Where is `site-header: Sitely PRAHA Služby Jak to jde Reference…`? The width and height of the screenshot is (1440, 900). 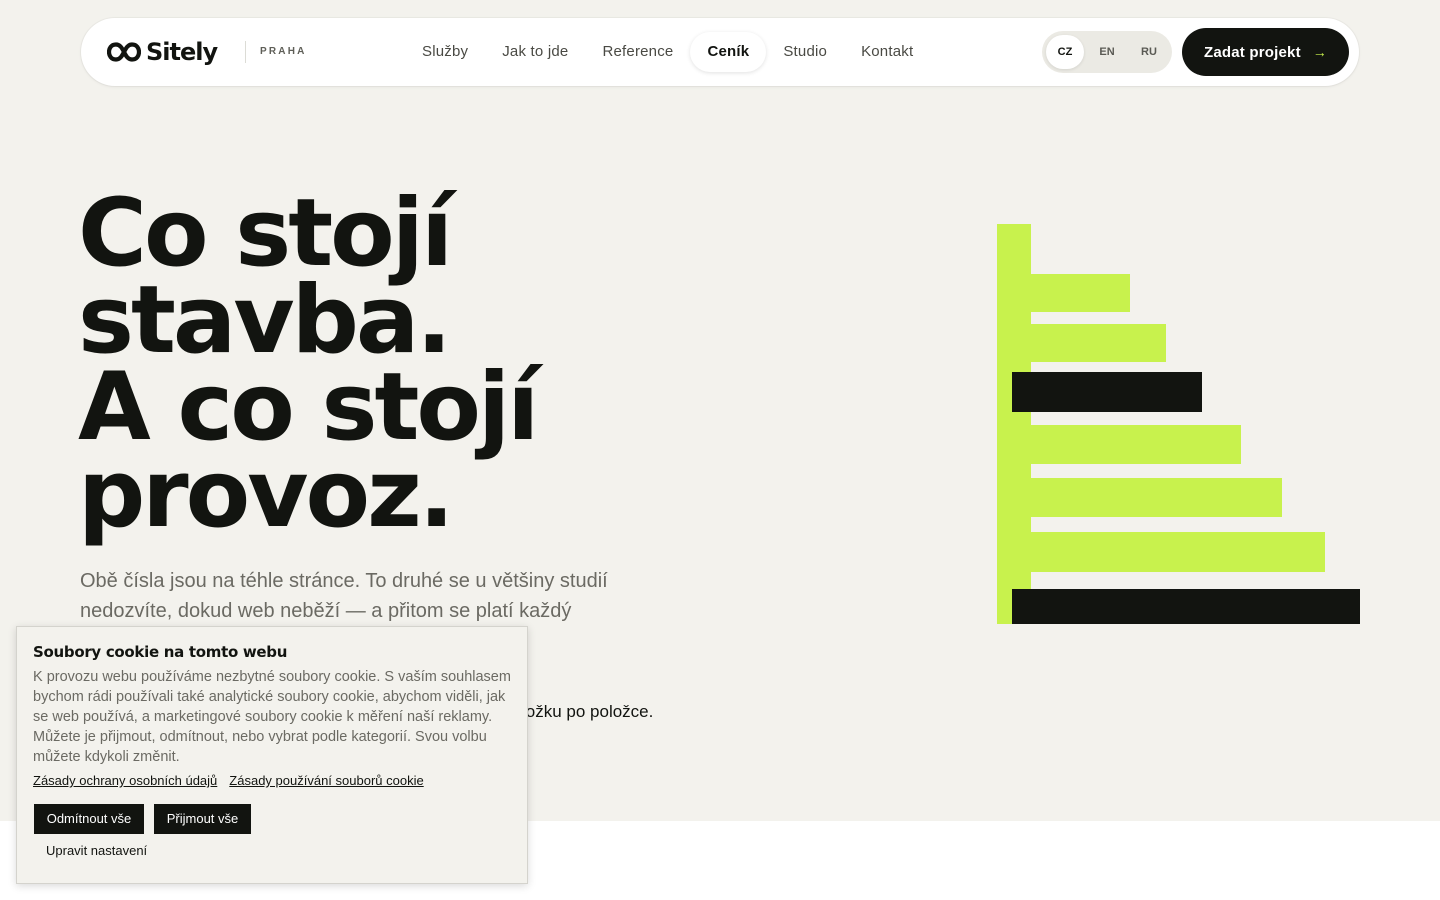 site-header: Sitely PRAHA Služby Jak to jde Reference… is located at coordinates (720, 52).